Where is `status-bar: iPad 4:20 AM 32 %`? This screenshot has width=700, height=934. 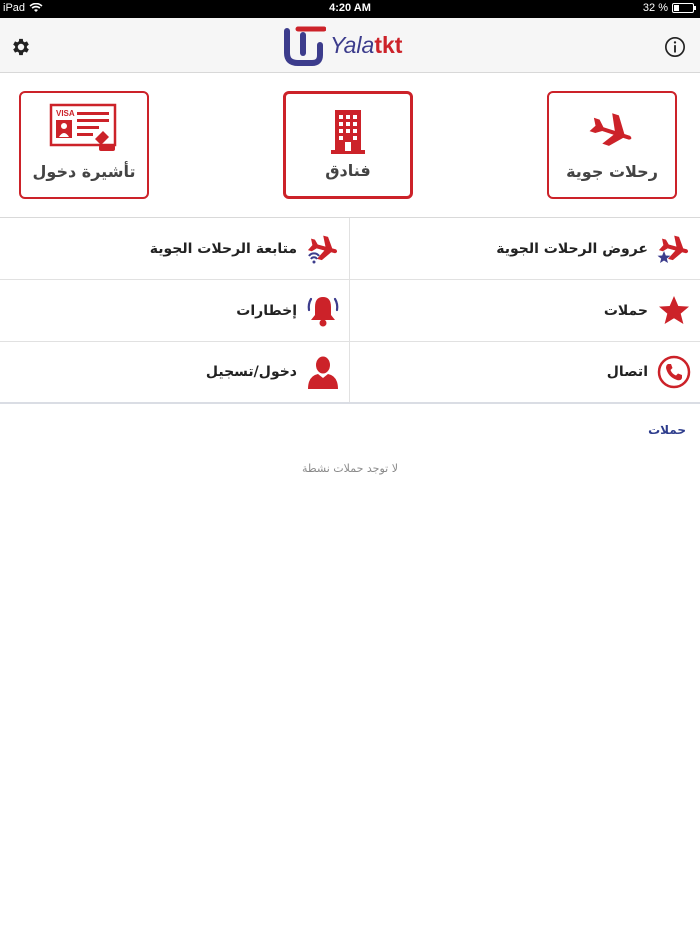 status-bar: iPad 4:20 AM 32 % is located at coordinates (350, 9).